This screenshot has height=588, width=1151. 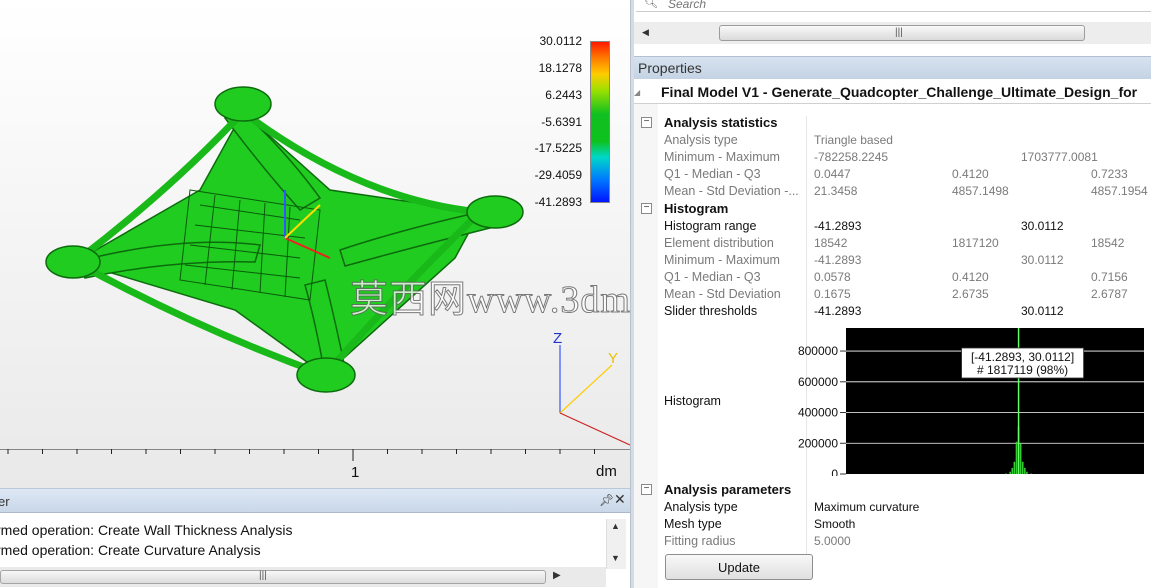 What do you see at coordinates (851, 157) in the screenshot?
I see `property-value: -782258.2245` at bounding box center [851, 157].